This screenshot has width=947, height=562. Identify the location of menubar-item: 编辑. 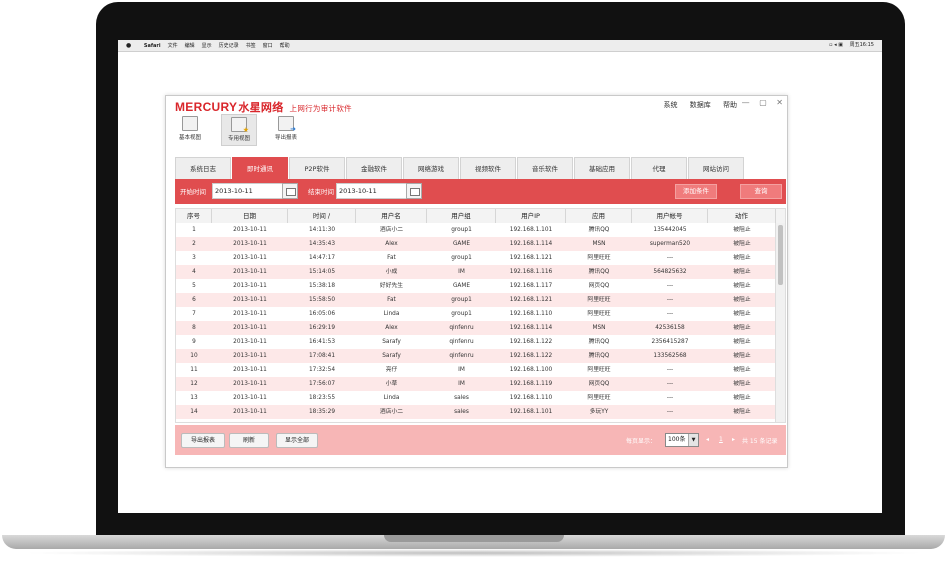
(190, 46).